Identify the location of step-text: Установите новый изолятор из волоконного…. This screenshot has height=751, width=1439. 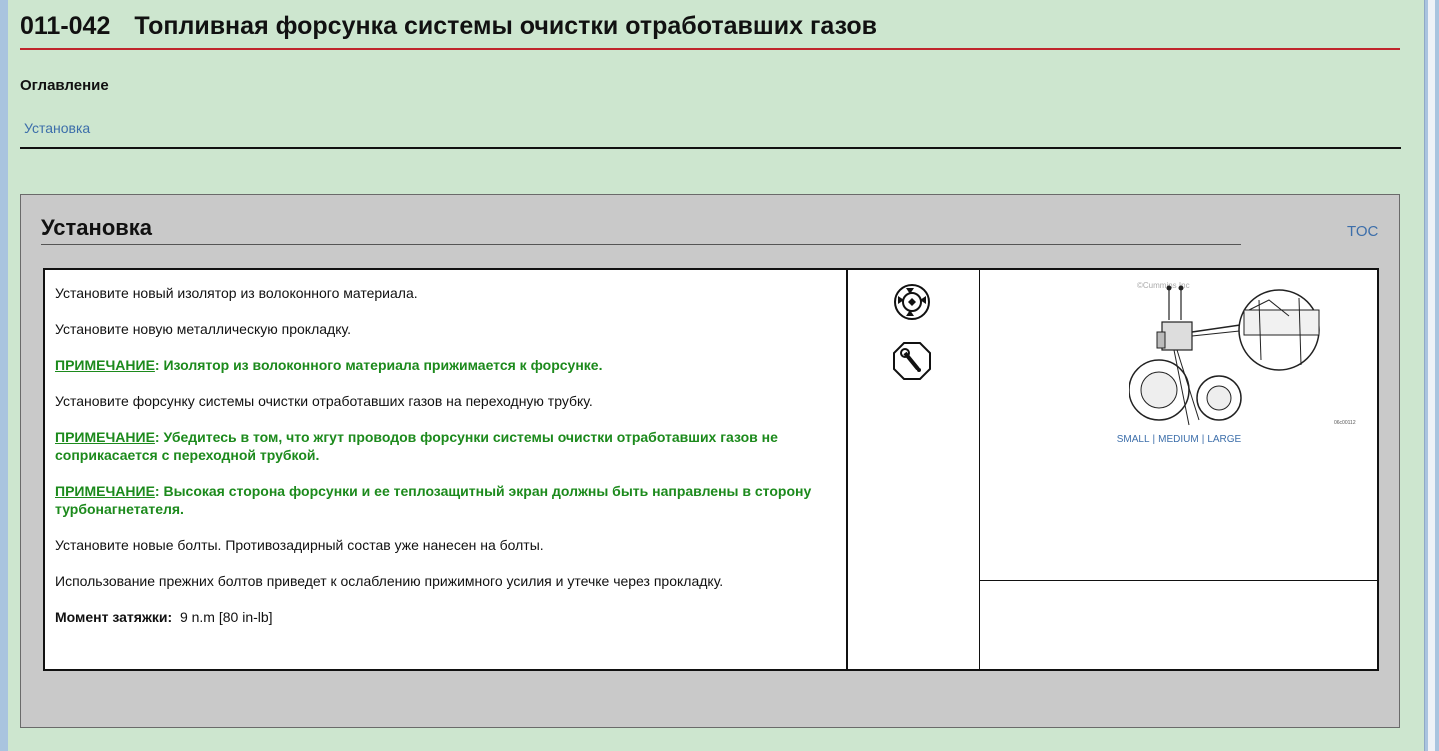
(236, 293).